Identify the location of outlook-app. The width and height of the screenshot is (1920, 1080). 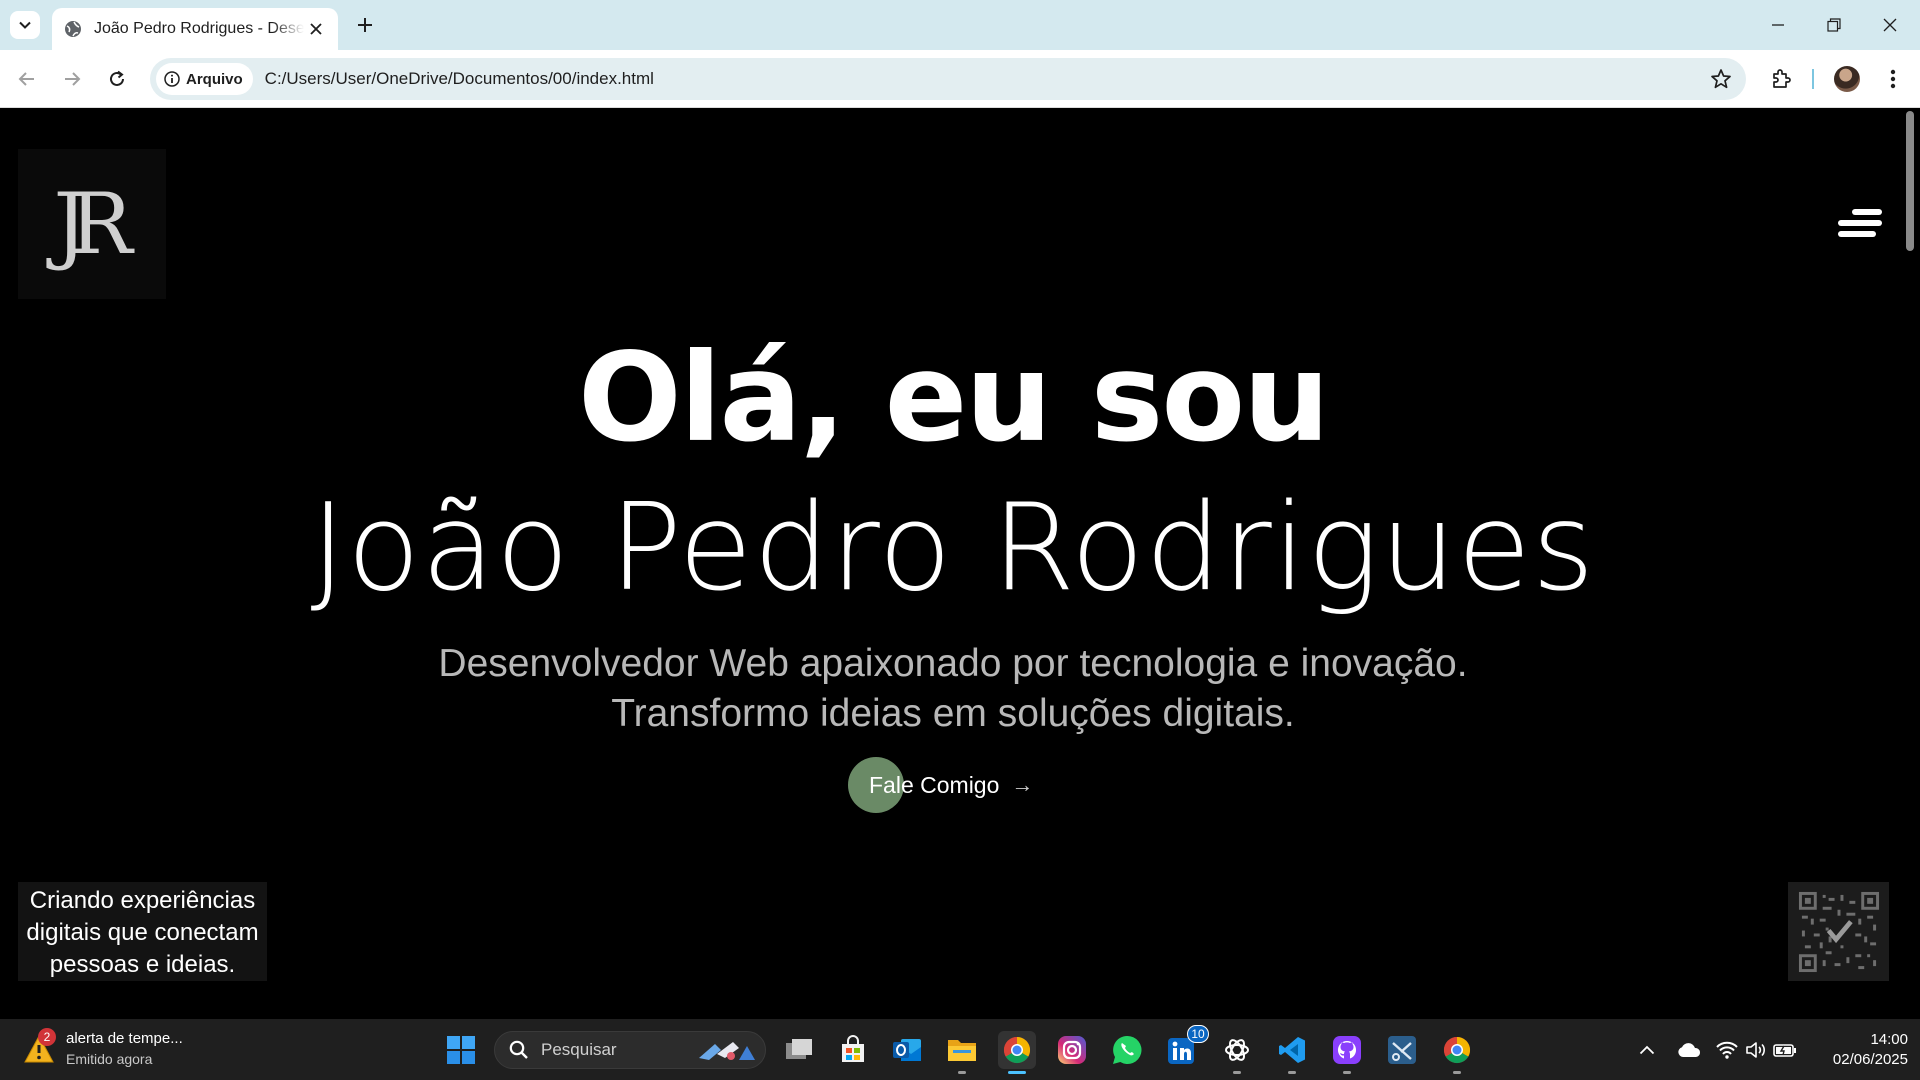
(907, 1050).